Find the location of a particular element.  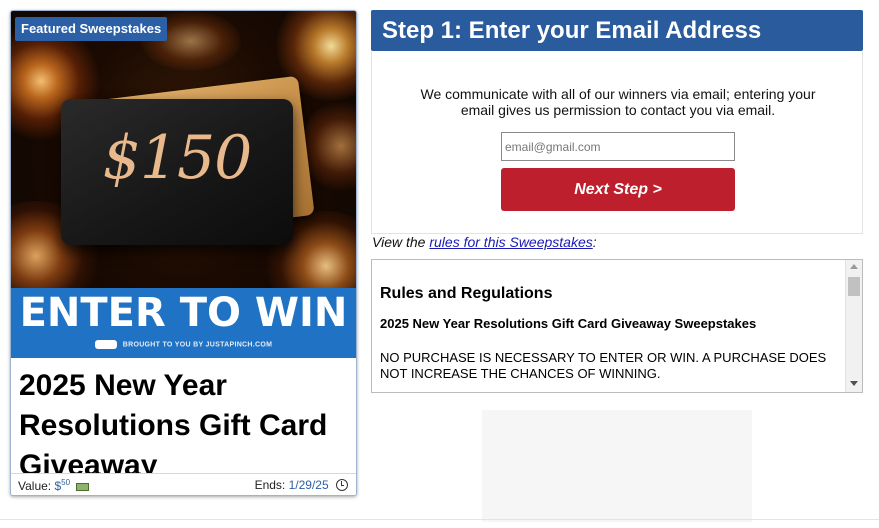

brought-by-line: BROUGHT TO YOU BY JUSTAPINCH.COM is located at coordinates (183, 344).